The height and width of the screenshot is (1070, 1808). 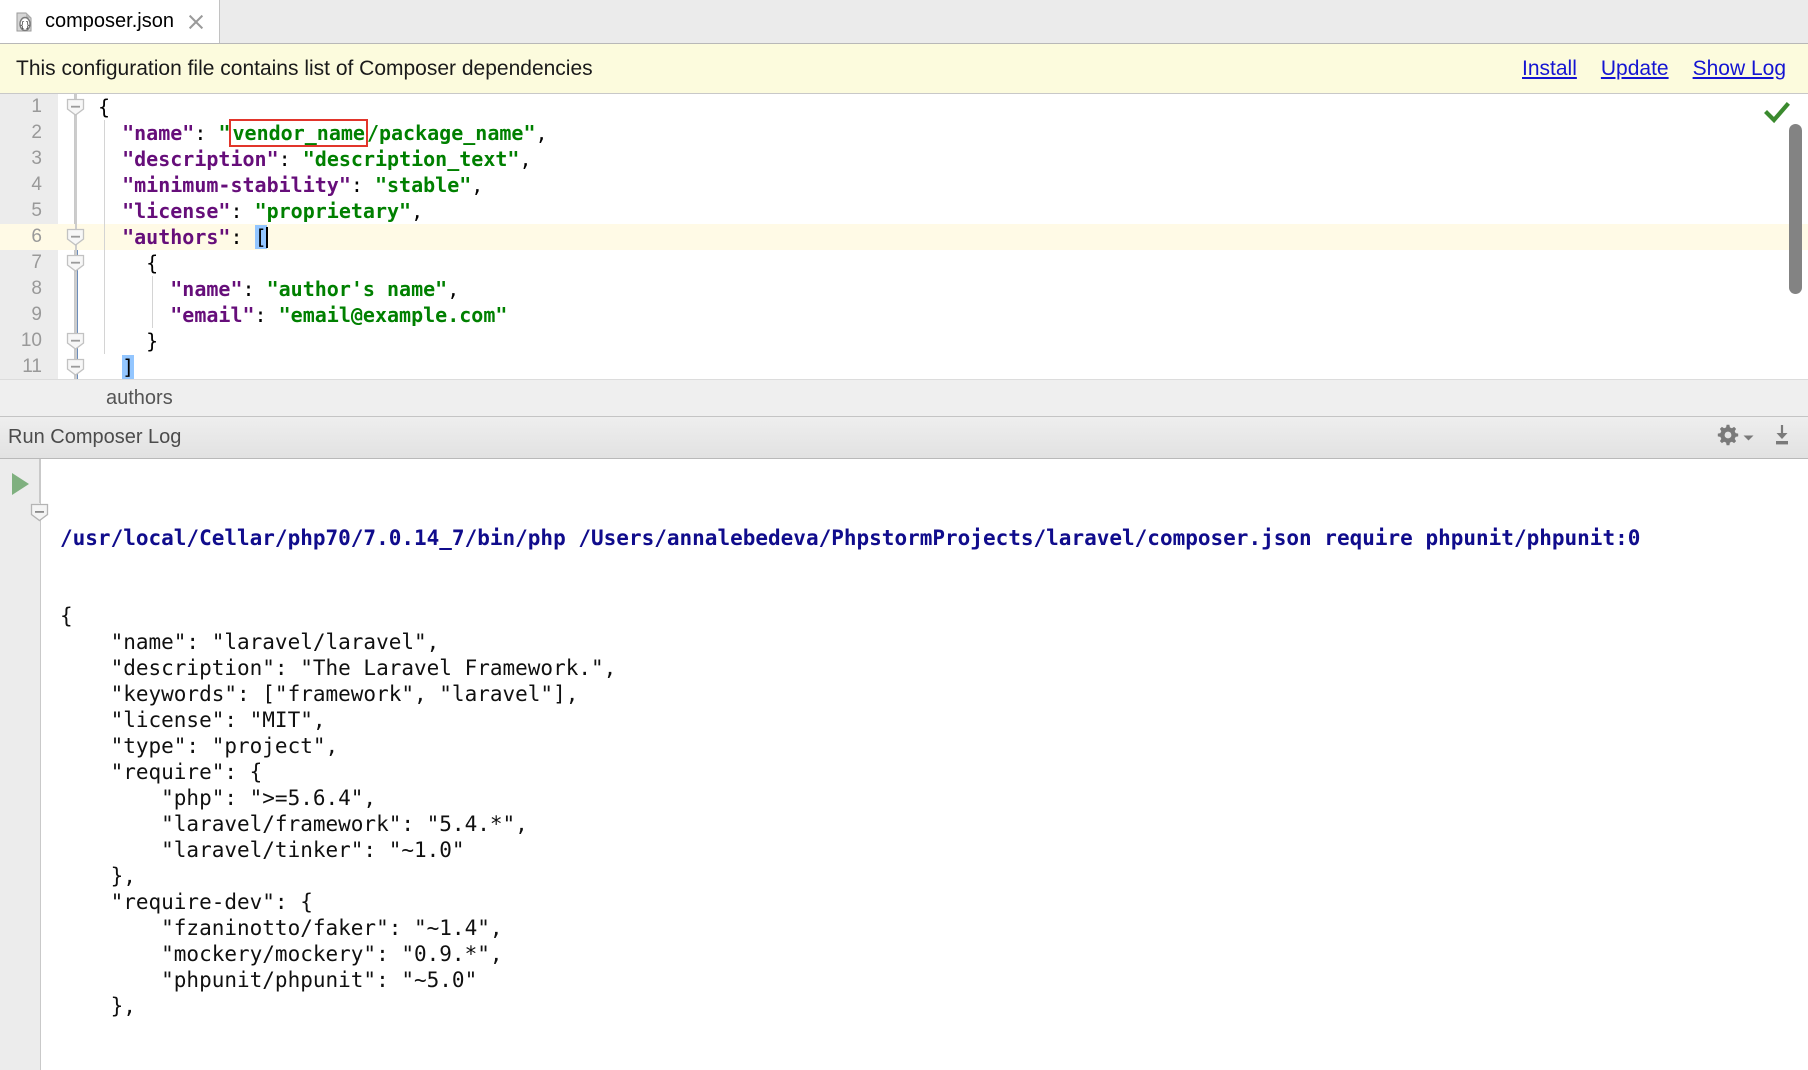 What do you see at coordinates (161, 772) in the screenshot?
I see `console-log-line: "require": {` at bounding box center [161, 772].